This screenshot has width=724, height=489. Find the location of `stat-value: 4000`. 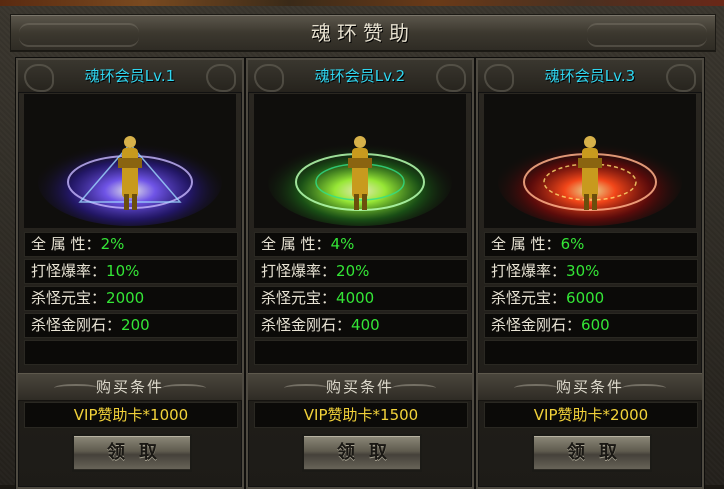

stat-value: 4000 is located at coordinates (355, 298).